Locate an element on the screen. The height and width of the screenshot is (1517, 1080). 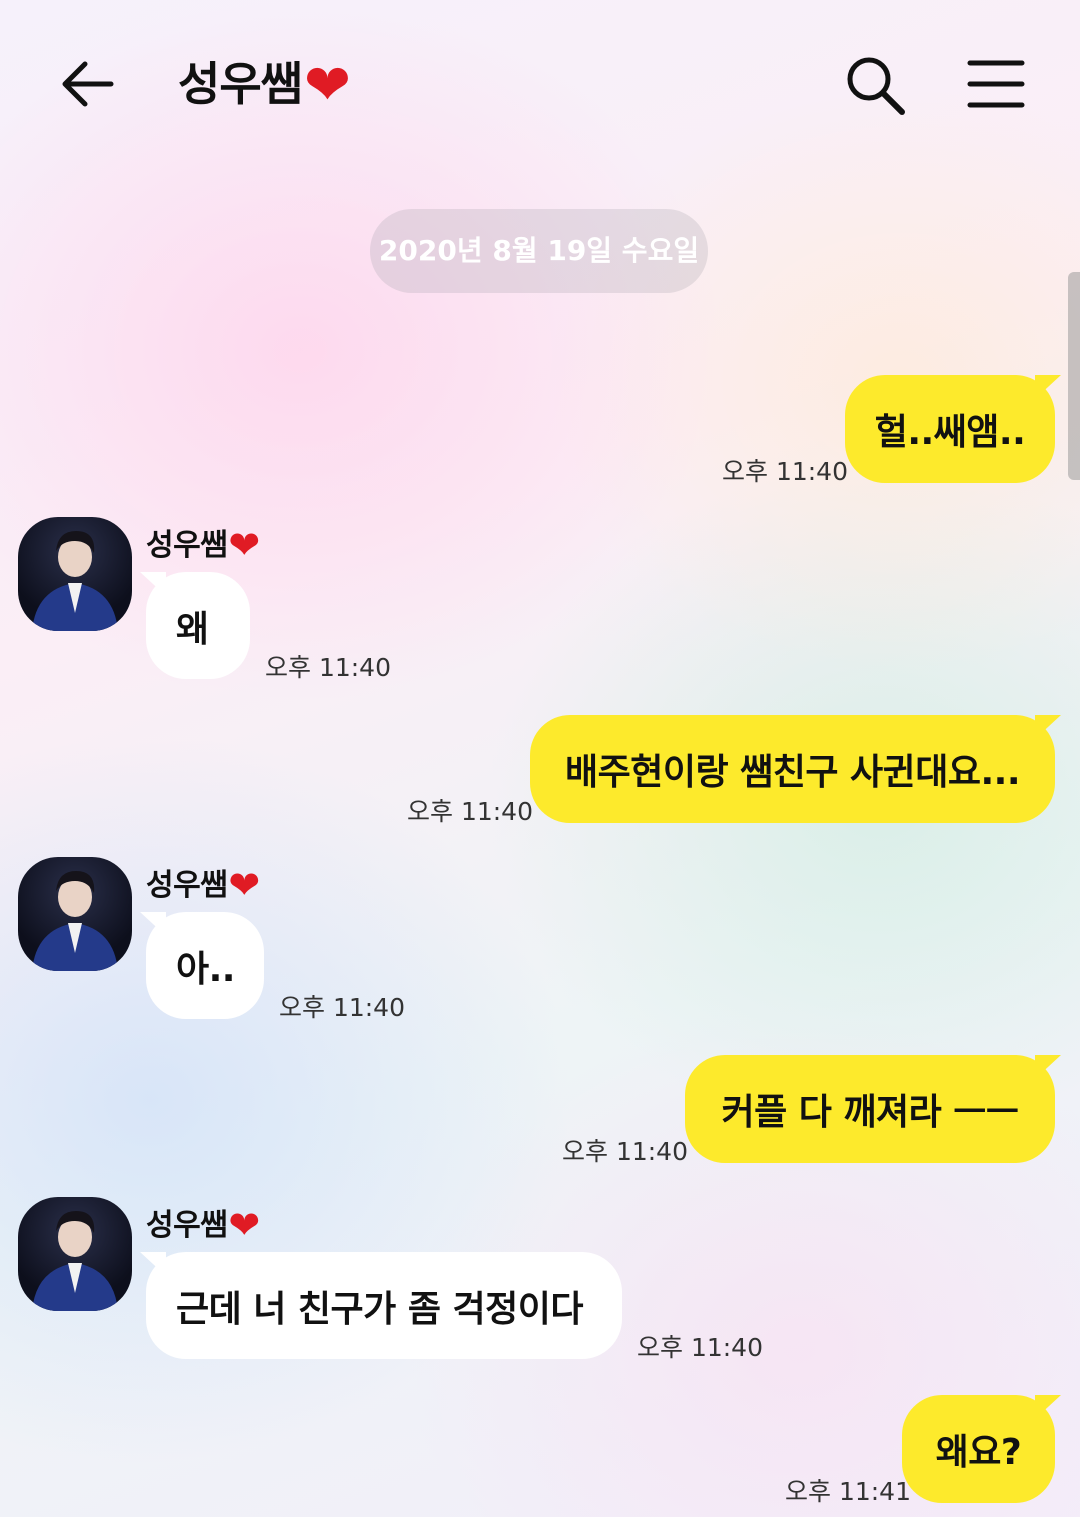
scrollbar is located at coordinates (1074, 376).